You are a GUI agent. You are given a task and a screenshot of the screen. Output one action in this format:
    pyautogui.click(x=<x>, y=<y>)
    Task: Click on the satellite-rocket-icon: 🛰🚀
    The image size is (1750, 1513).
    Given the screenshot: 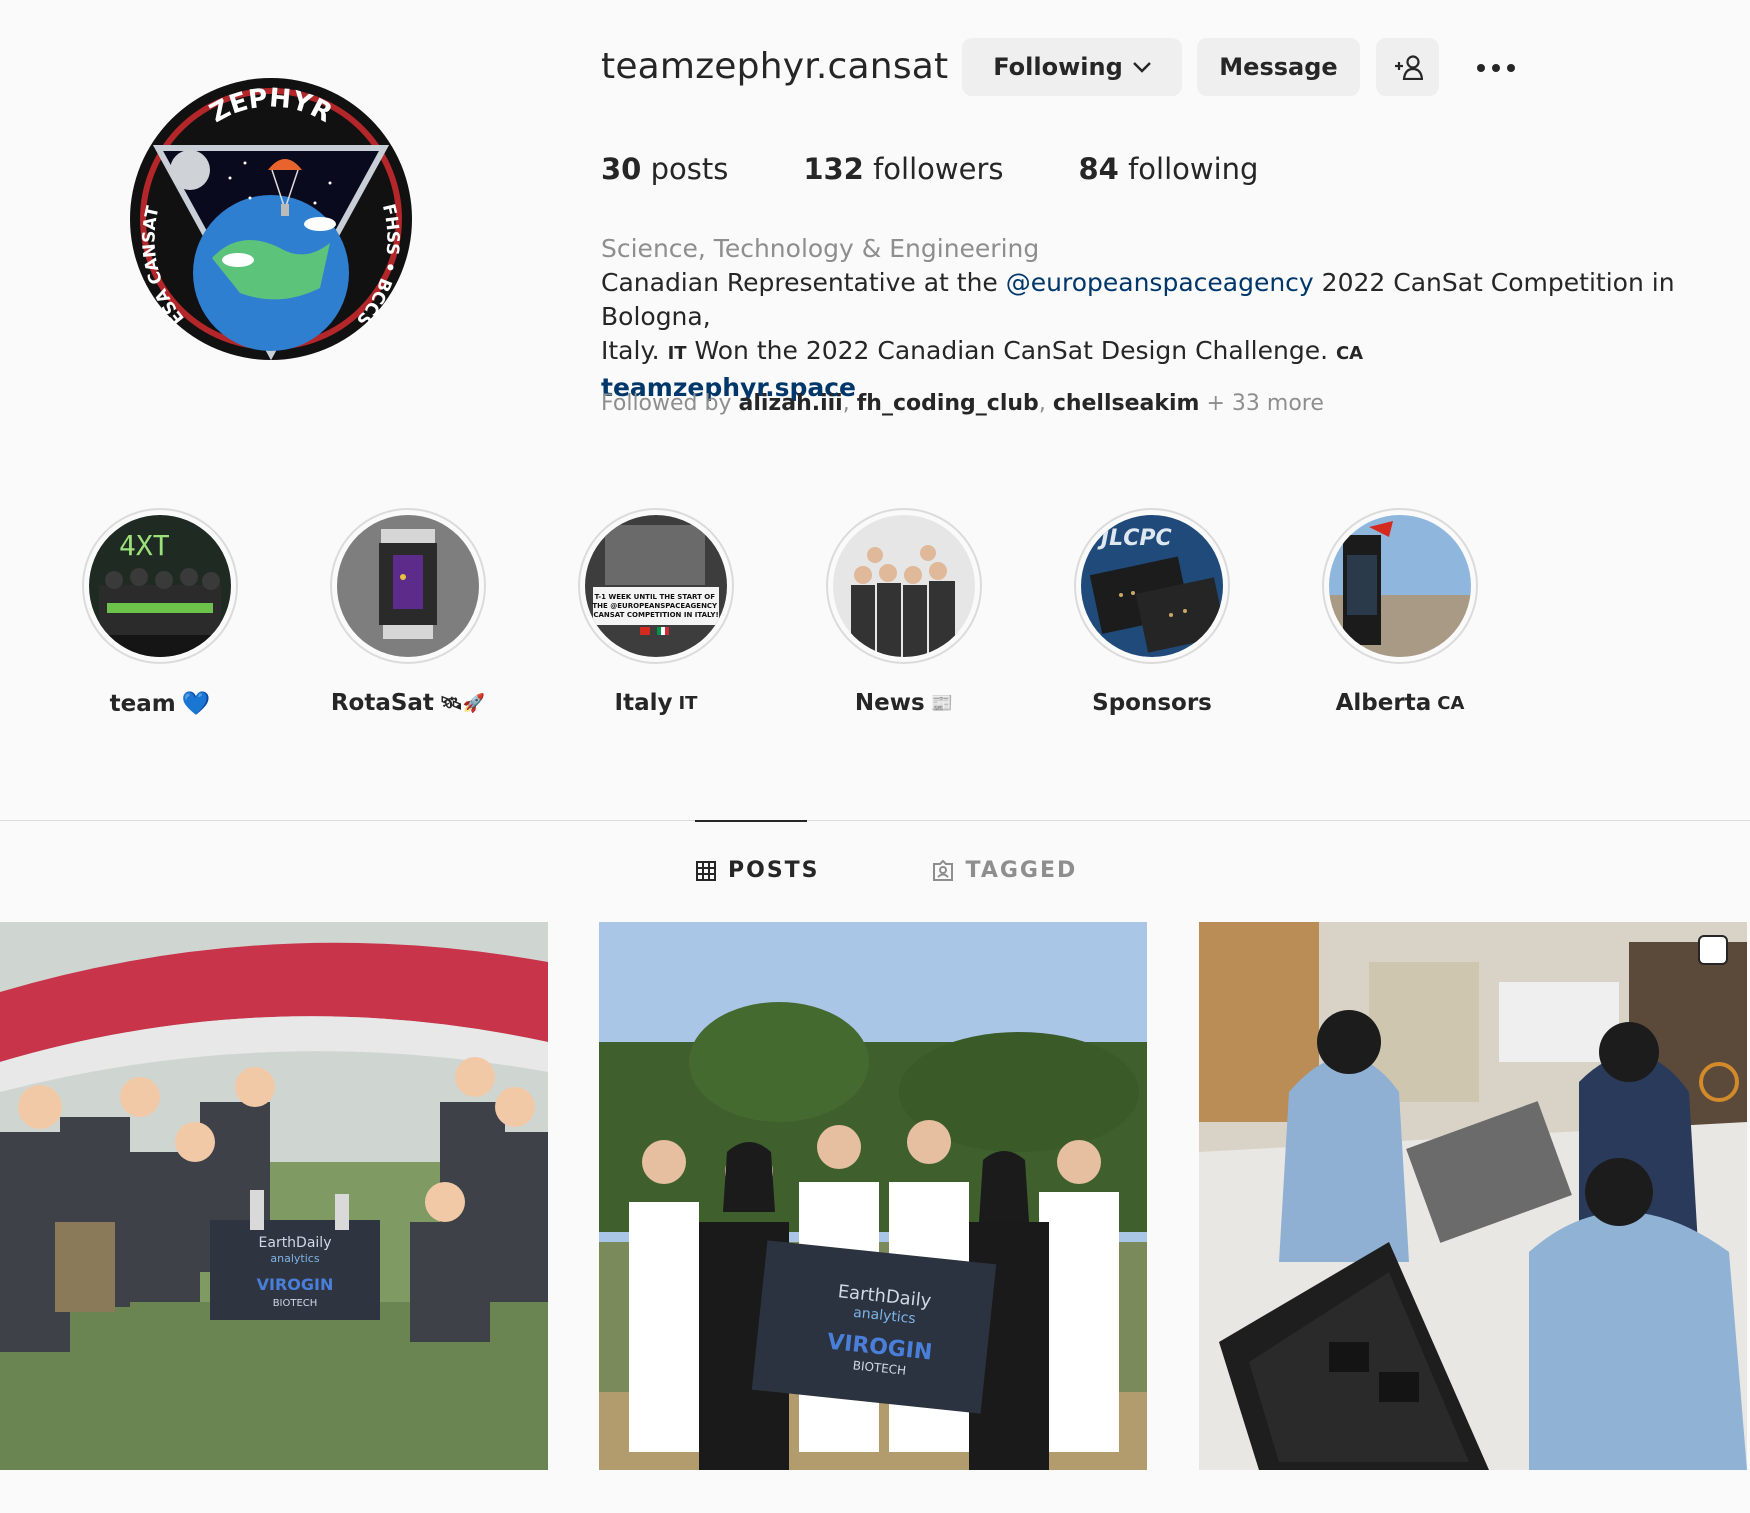 What is the action you would take?
    pyautogui.click(x=462, y=703)
    